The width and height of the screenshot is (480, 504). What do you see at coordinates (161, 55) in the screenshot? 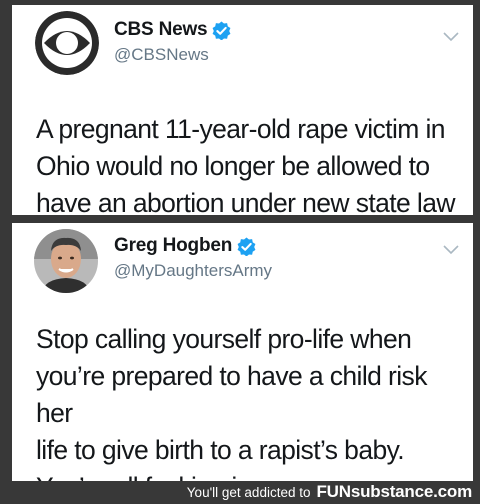
I see `author-handle: @CBSNews` at bounding box center [161, 55].